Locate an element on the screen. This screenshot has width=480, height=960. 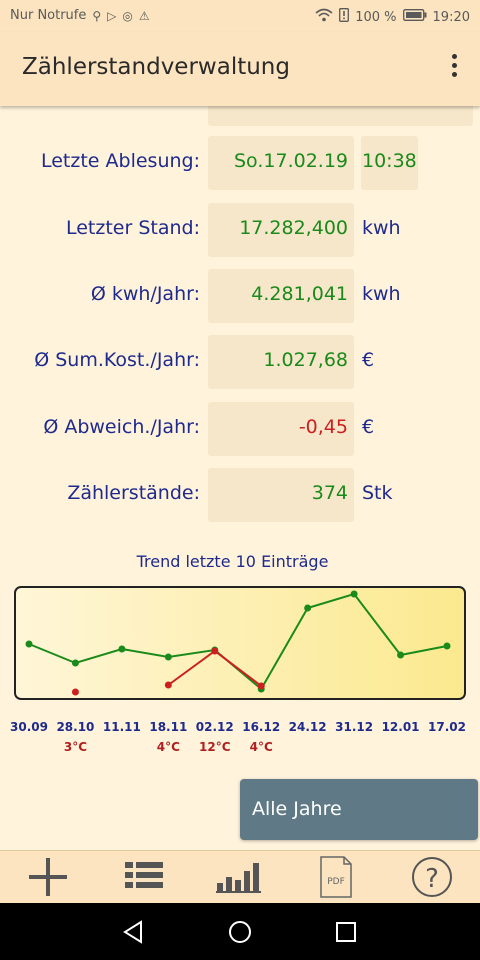
value-box: 17.282,400 is located at coordinates (281, 230).